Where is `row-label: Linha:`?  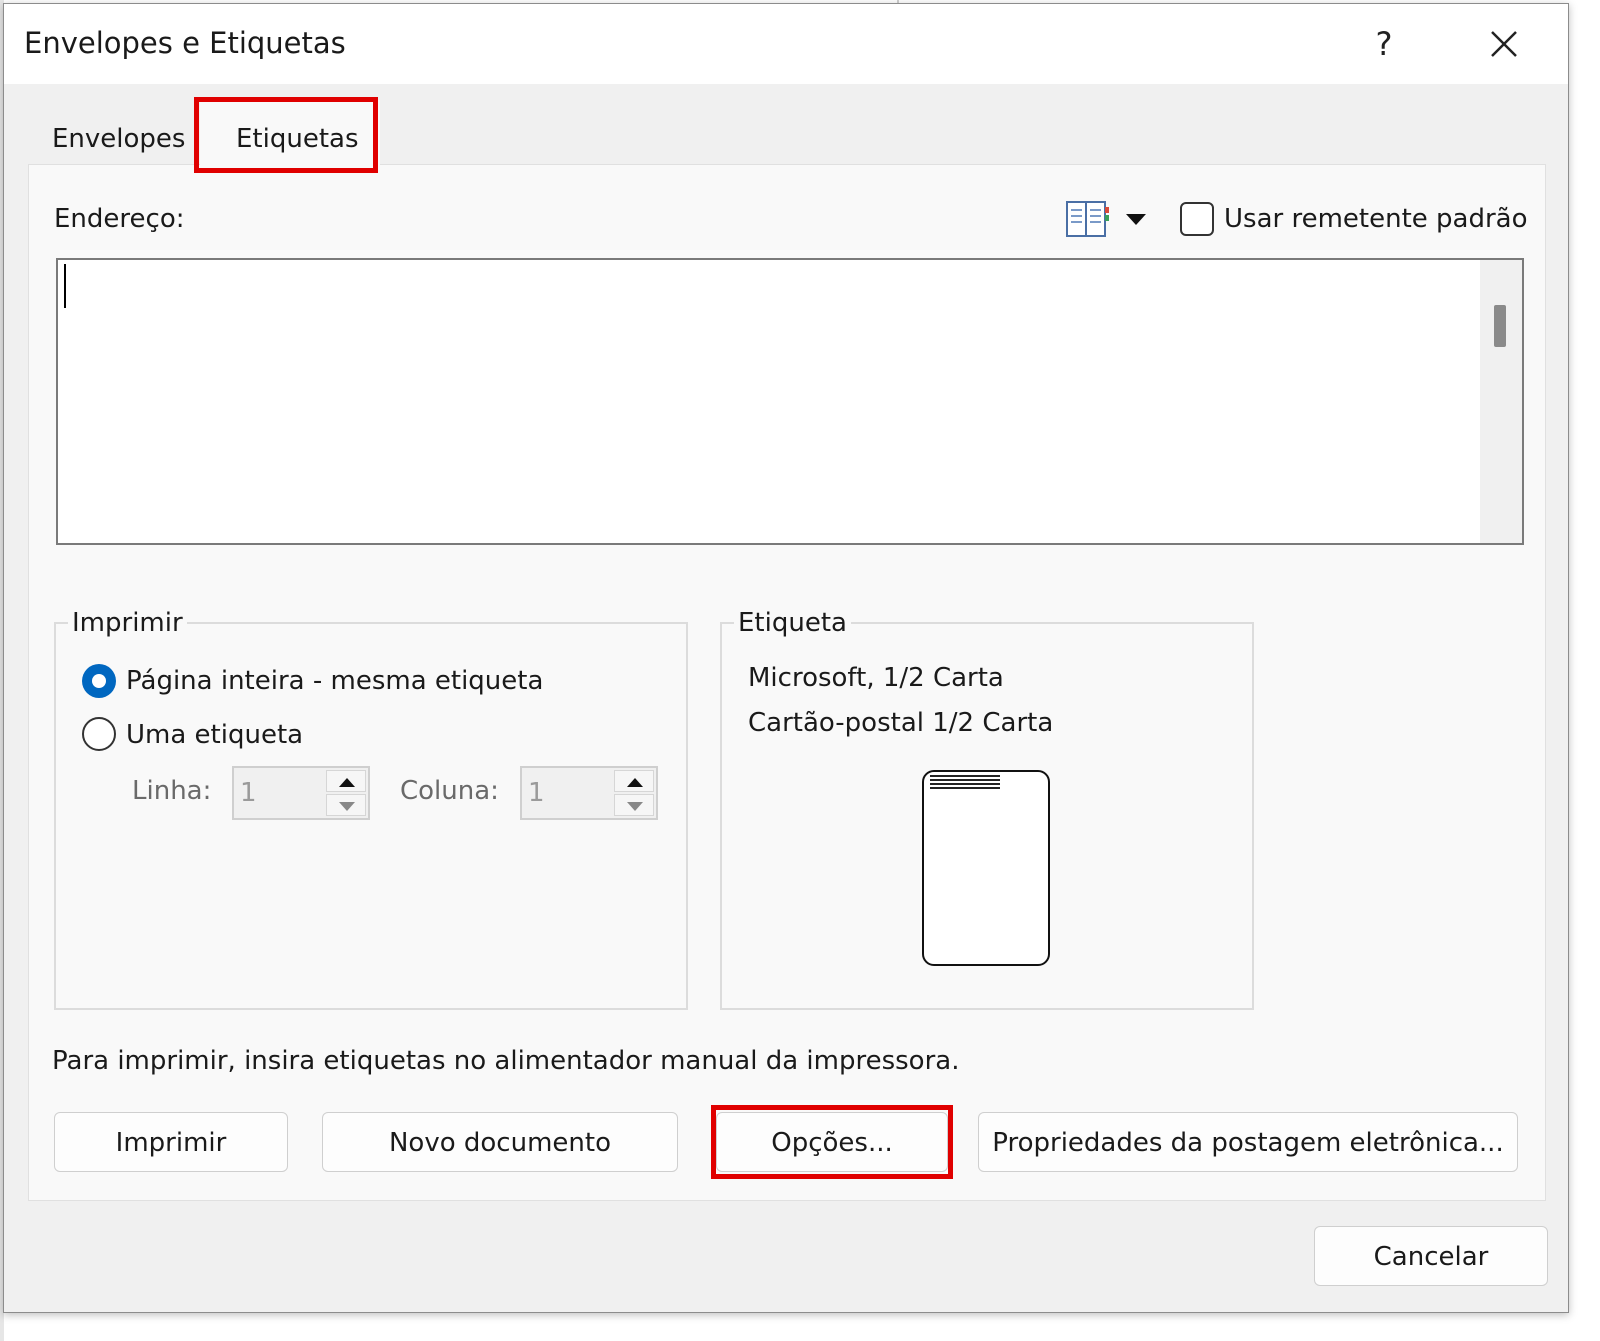 row-label: Linha: is located at coordinates (172, 791).